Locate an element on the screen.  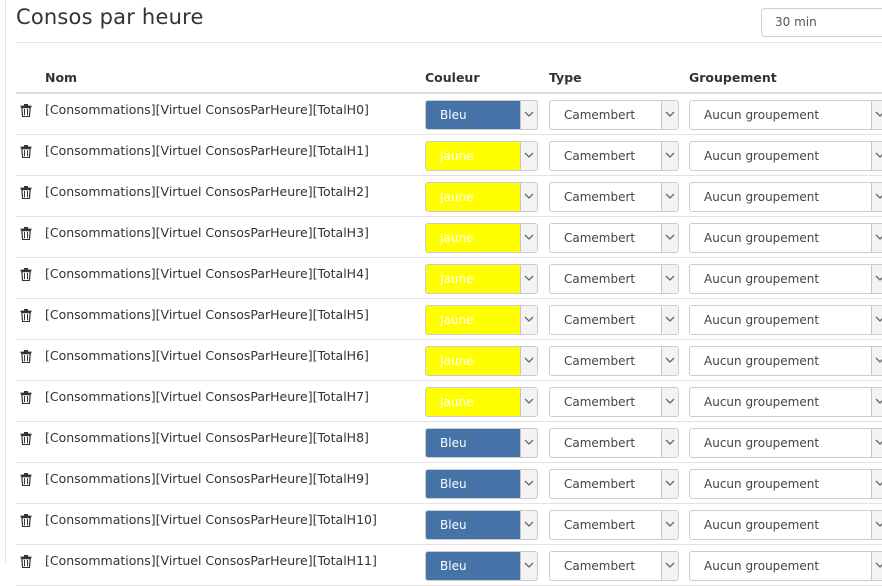
column-header-name: Nom is located at coordinates (61, 77).